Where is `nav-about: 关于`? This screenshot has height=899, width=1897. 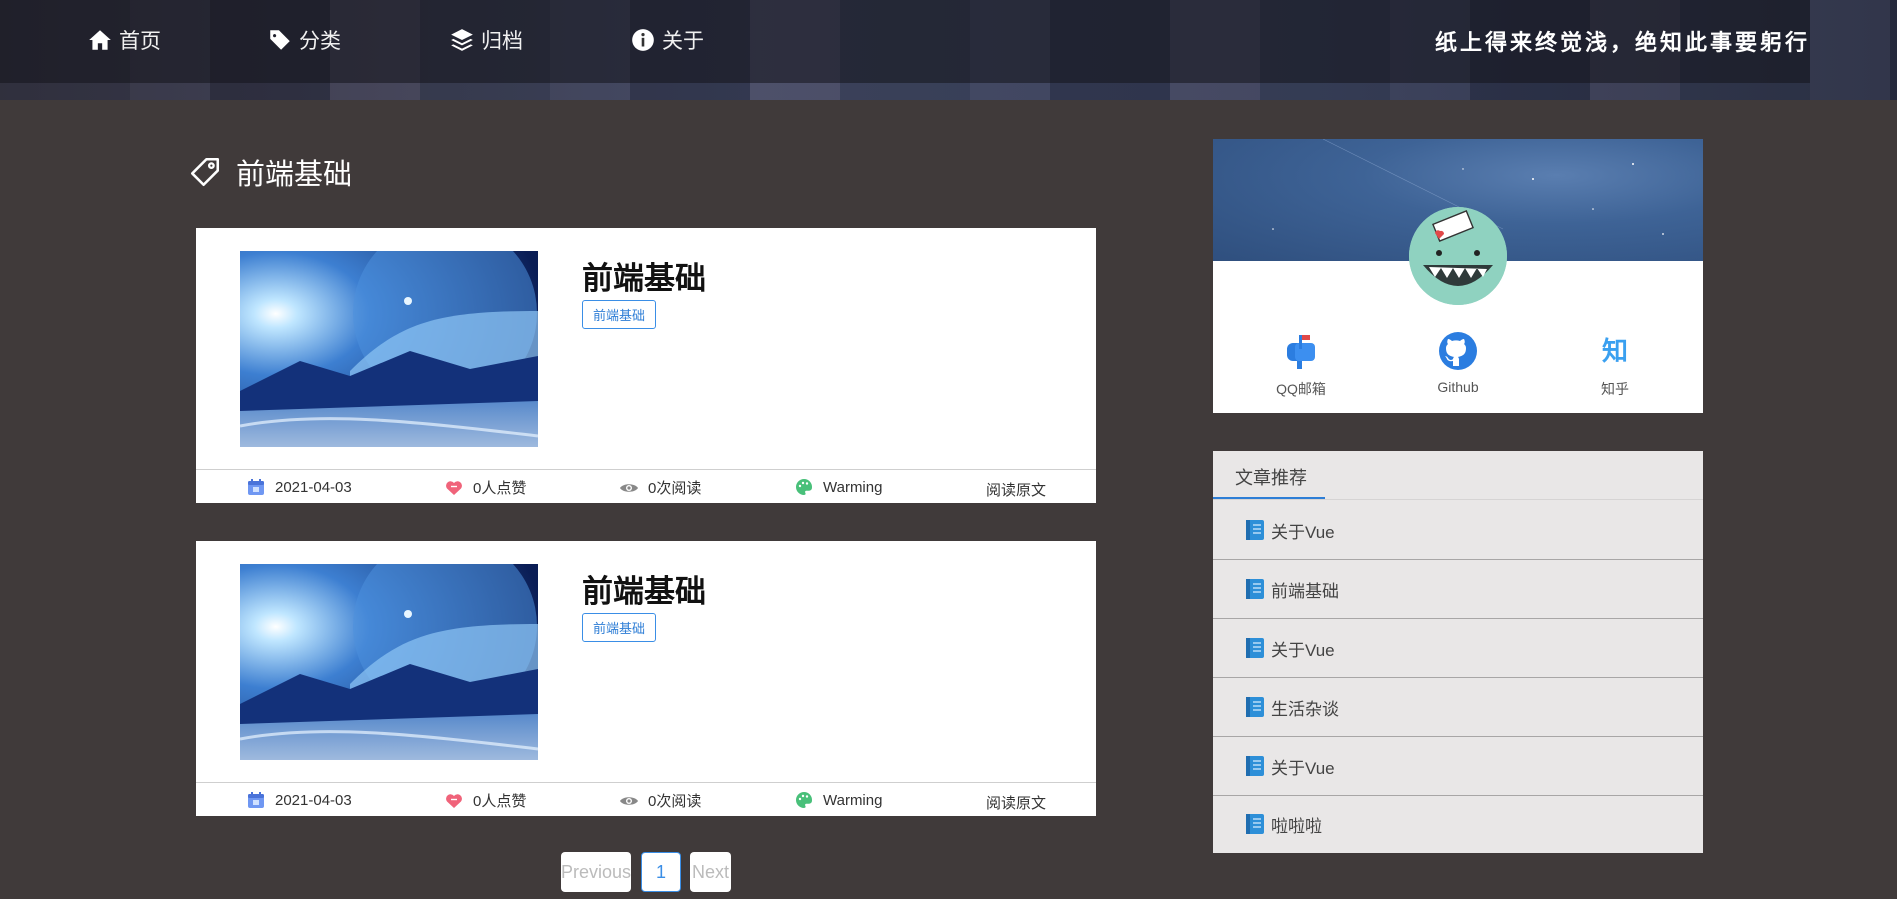 nav-about: 关于 is located at coordinates (667, 40).